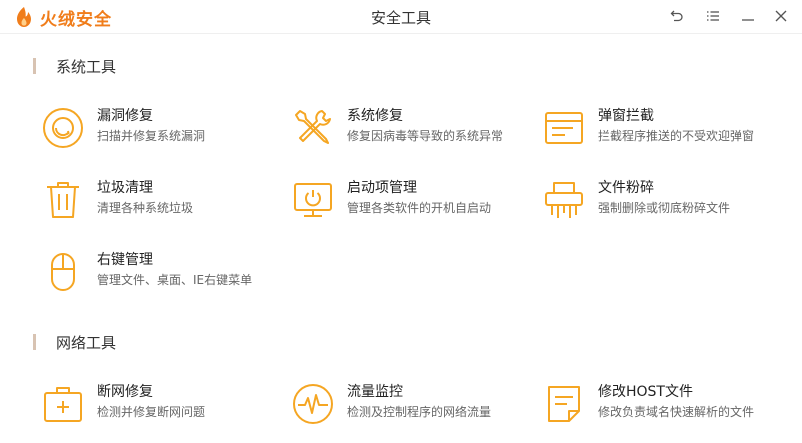  I want to click on minimize-button, so click(748, 17).